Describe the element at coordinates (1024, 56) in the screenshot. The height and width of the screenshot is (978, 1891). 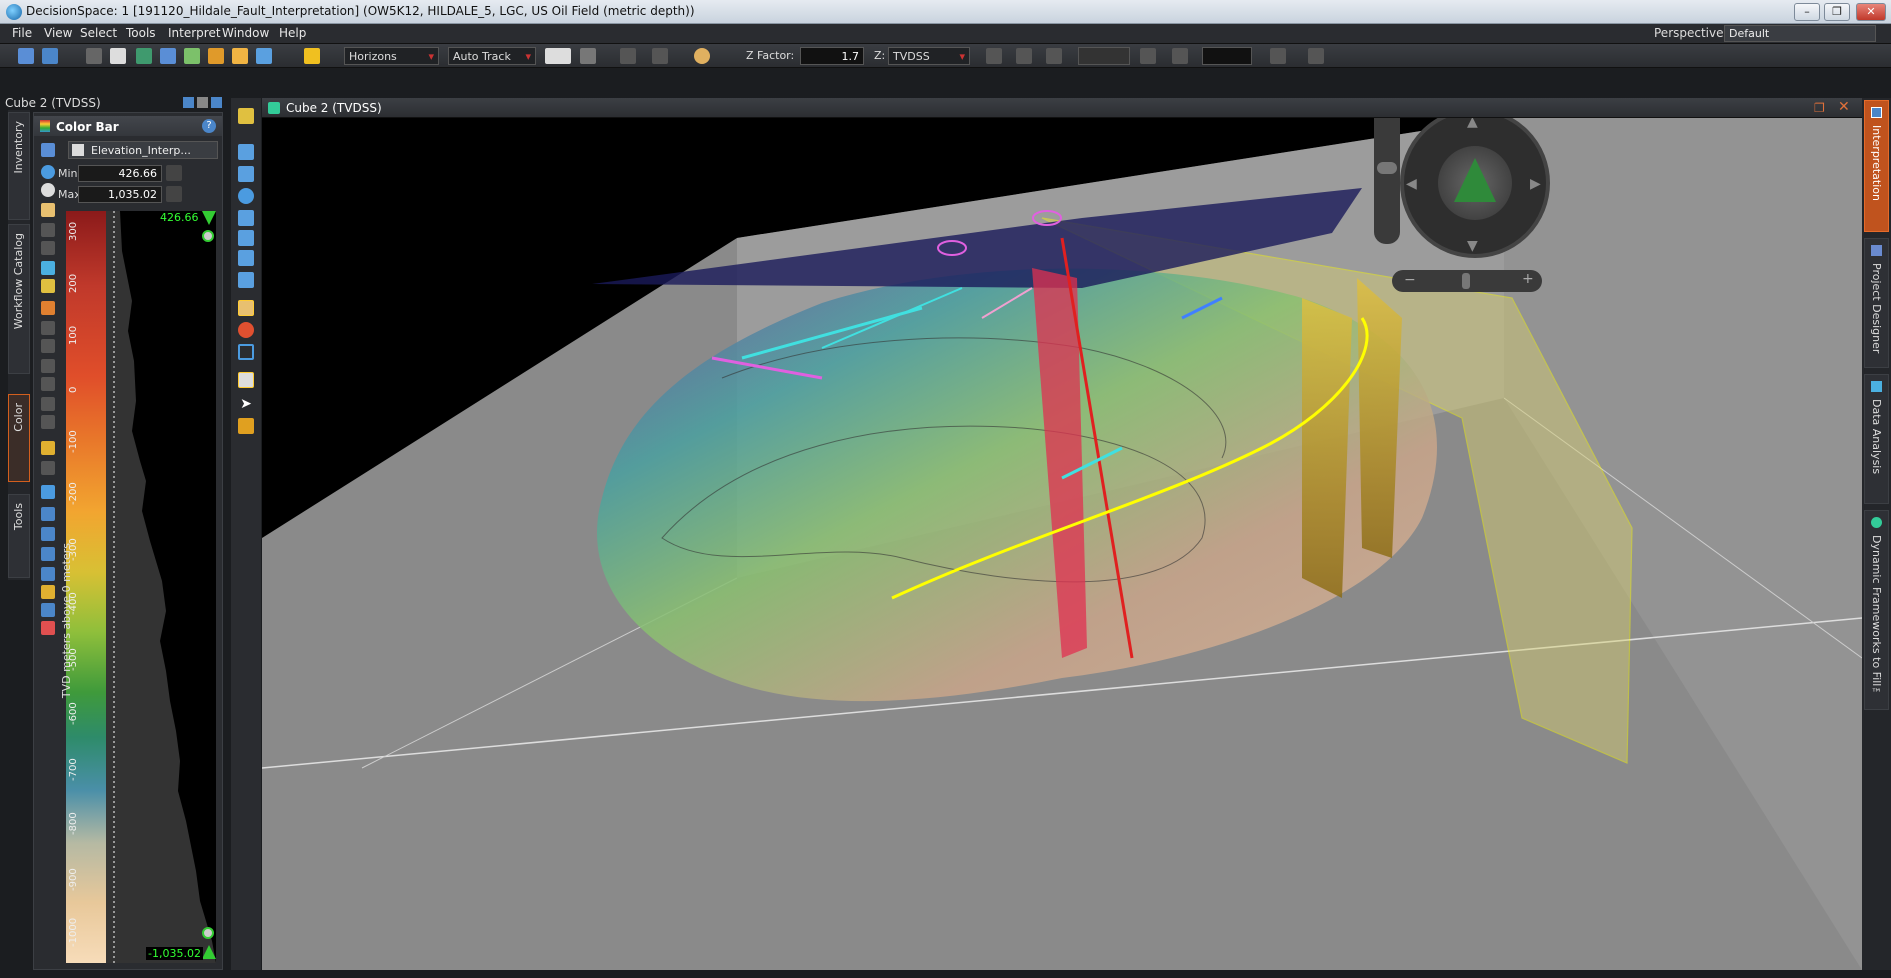
I see `first-frame-icon` at that location.